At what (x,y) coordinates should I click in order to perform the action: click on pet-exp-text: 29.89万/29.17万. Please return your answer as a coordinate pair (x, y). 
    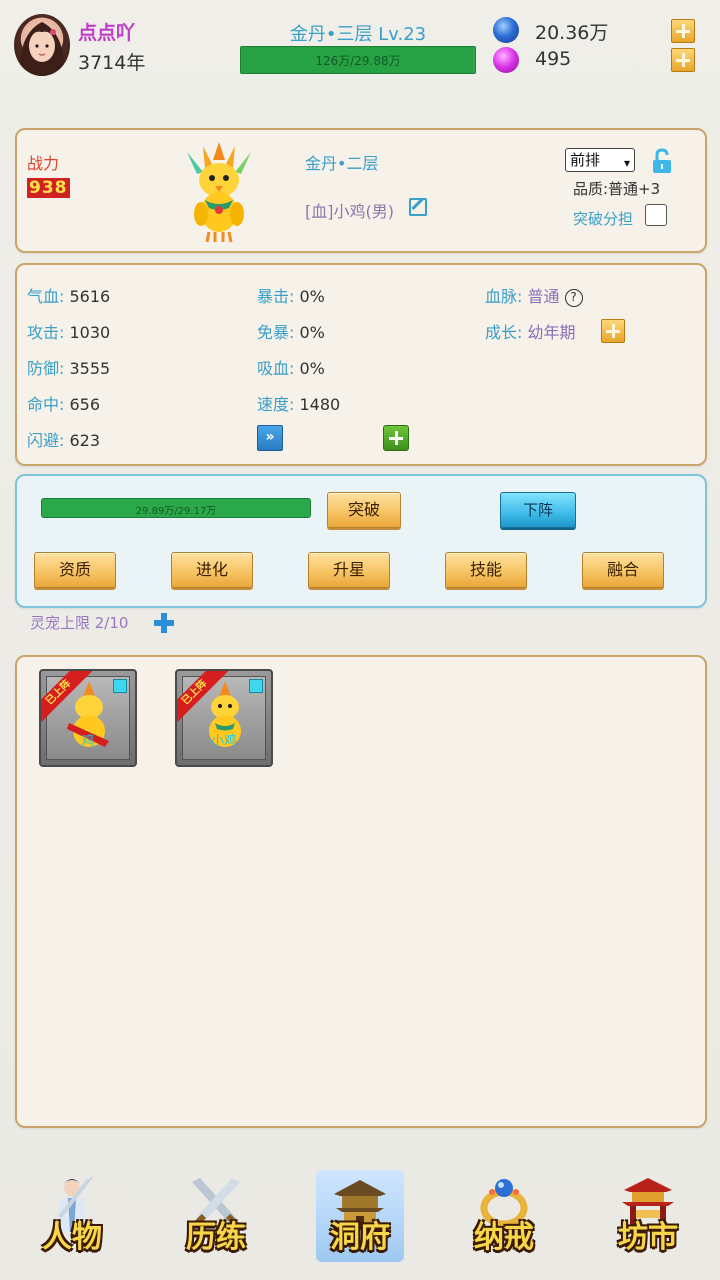
    Looking at the image, I should click on (176, 511).